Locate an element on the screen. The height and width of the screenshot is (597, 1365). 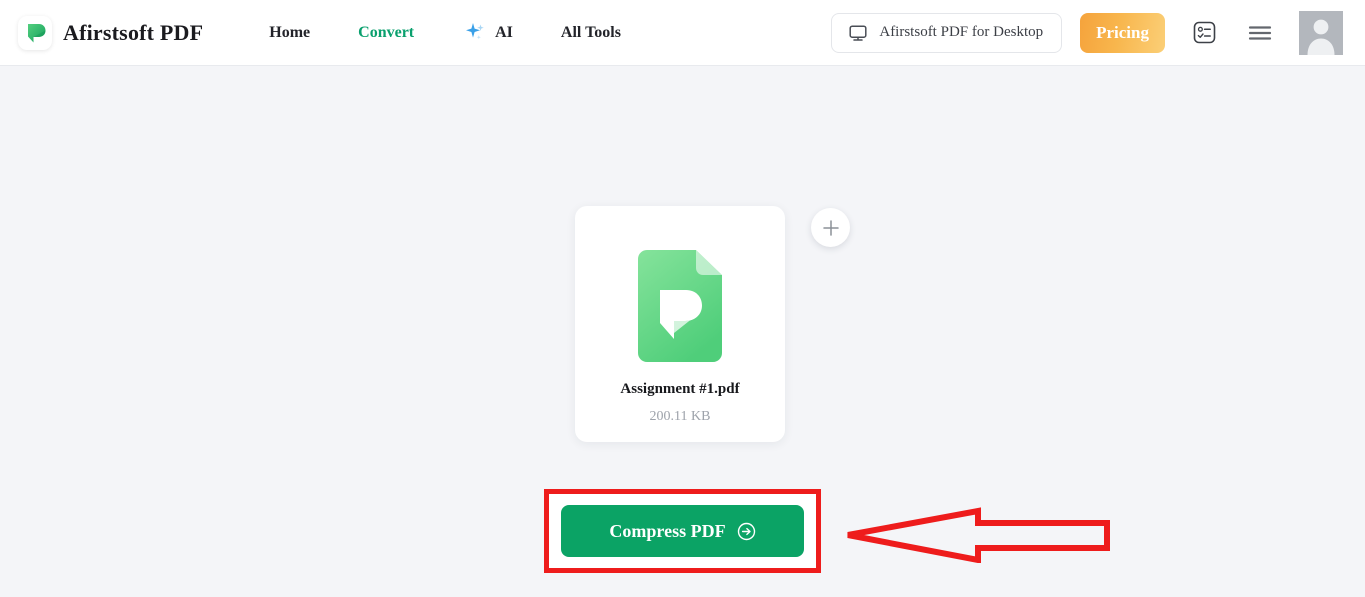
nav-item-label: Home is located at coordinates (290, 32).